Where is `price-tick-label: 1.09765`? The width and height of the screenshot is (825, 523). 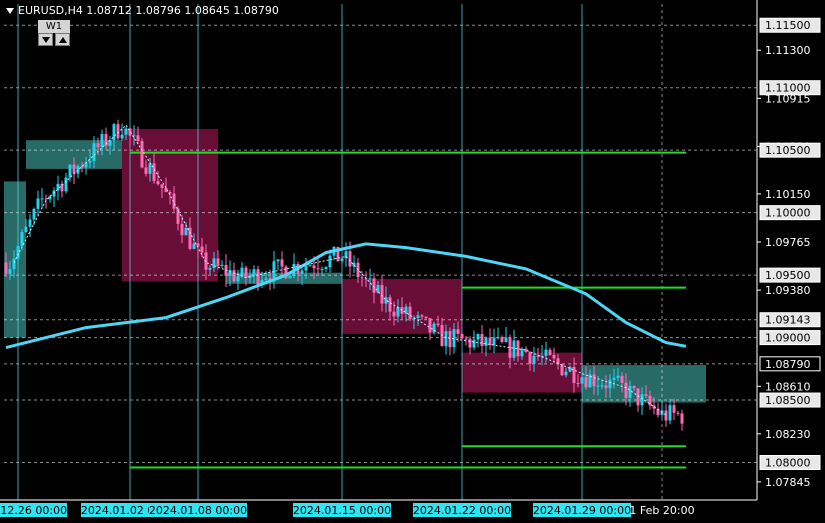 price-tick-label: 1.09765 is located at coordinates (788, 242).